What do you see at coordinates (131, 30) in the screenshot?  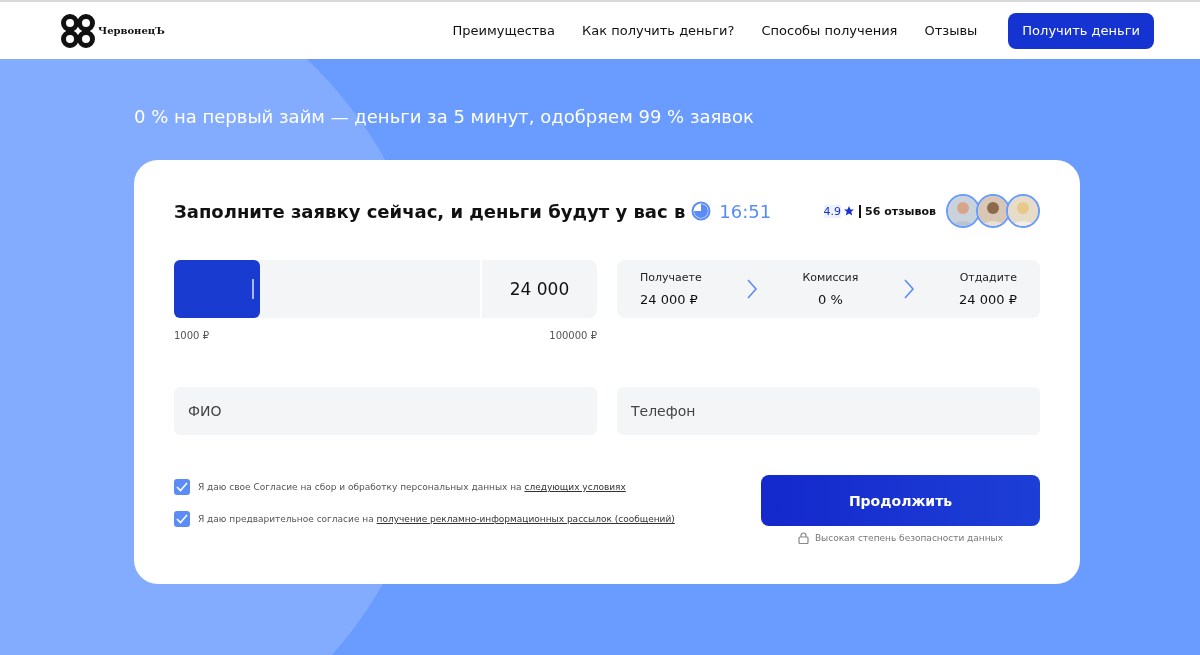 I see `logo-text: ЧервонецЪ` at bounding box center [131, 30].